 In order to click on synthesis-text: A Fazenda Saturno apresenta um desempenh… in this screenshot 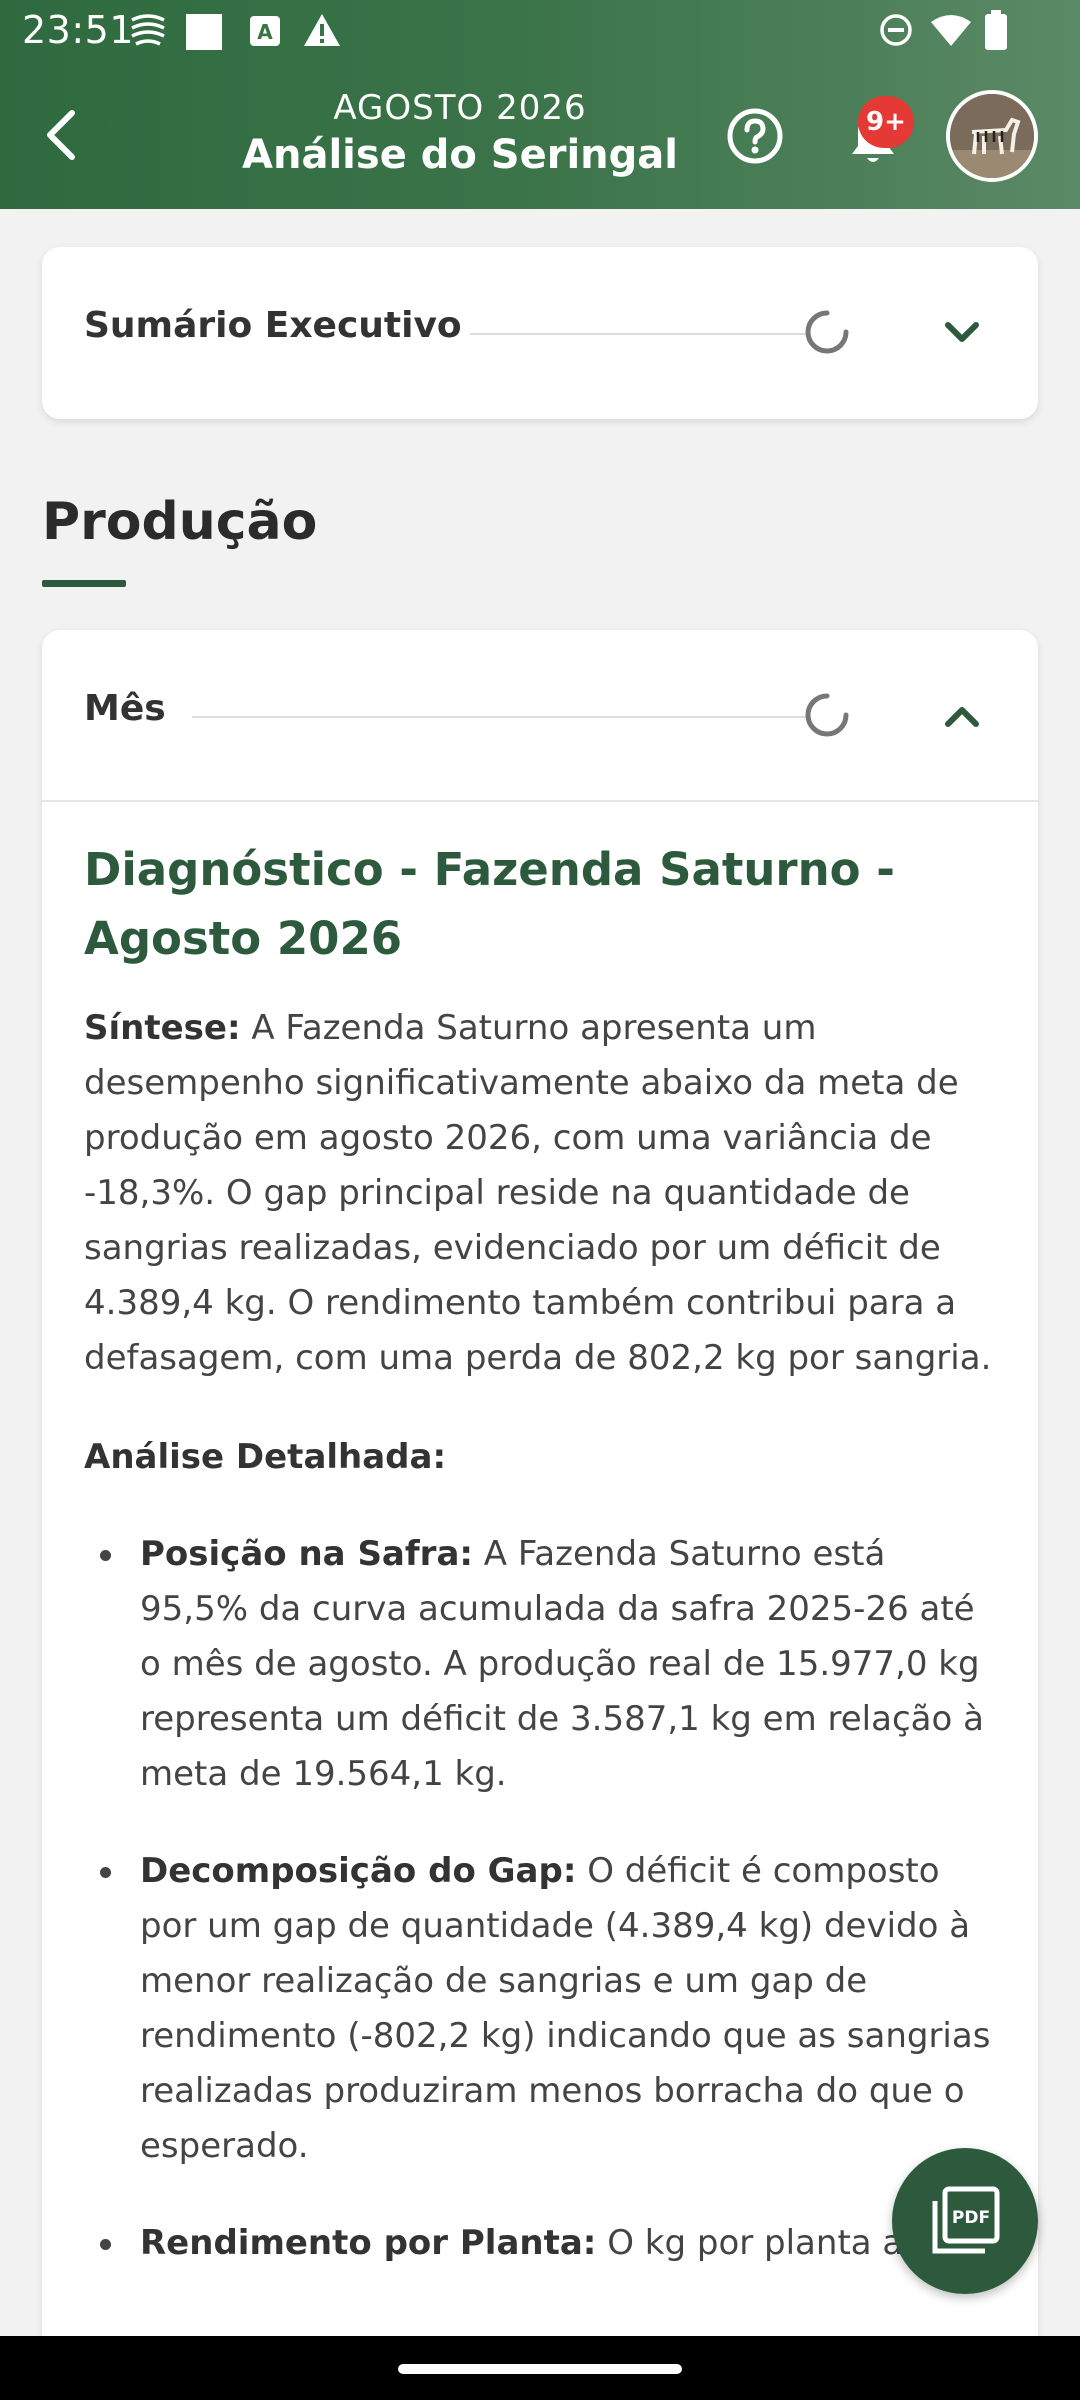, I will do `click(538, 1193)`.